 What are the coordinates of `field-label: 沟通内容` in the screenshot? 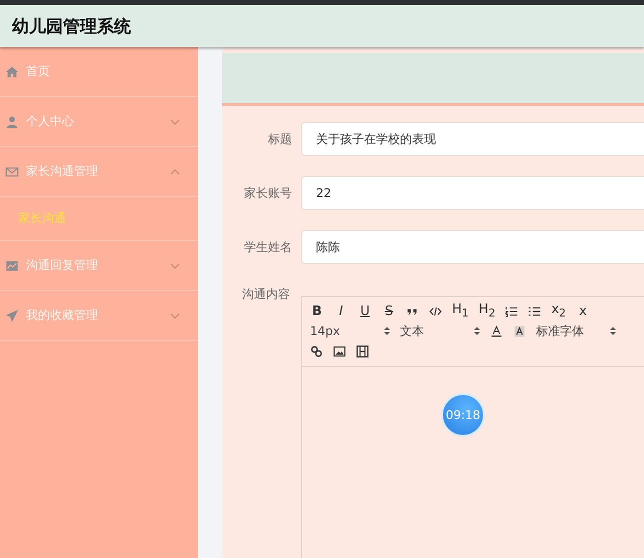 It's located at (266, 294).